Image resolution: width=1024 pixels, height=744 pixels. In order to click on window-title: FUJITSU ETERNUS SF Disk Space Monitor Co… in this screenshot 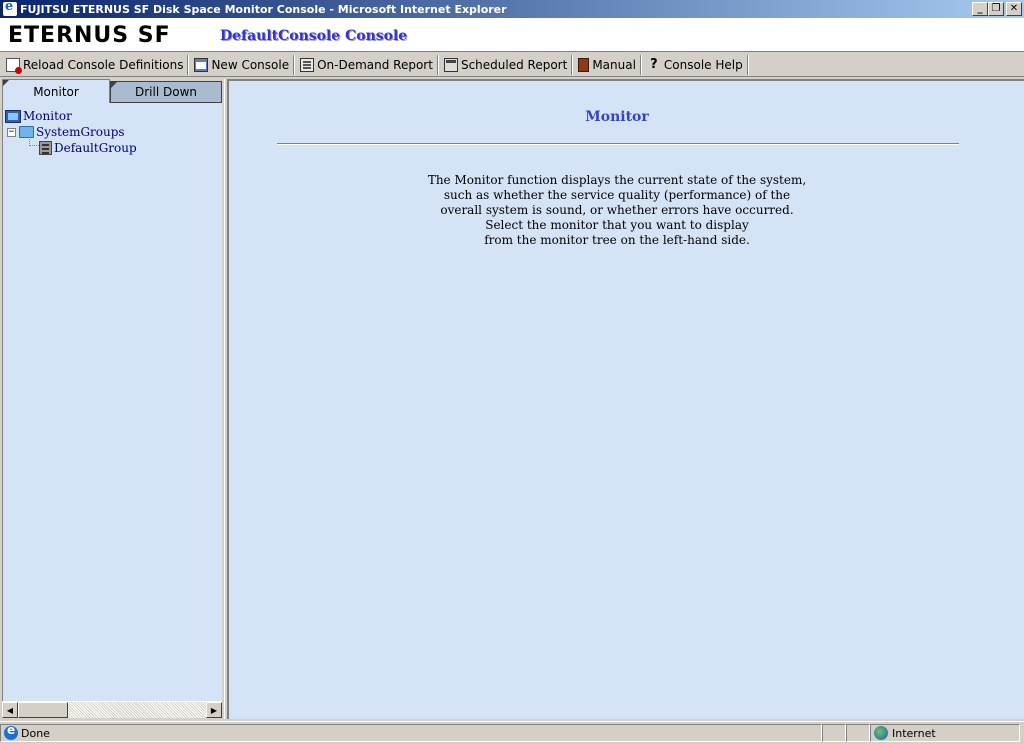, I will do `click(263, 9)`.